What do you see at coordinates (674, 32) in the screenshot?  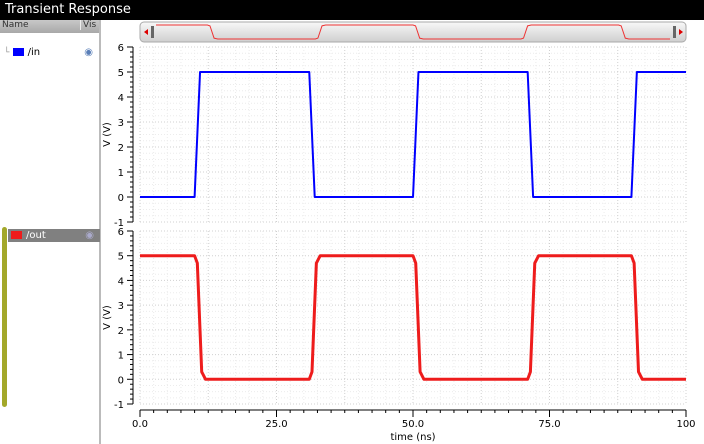 I see `scroll-right-handle` at bounding box center [674, 32].